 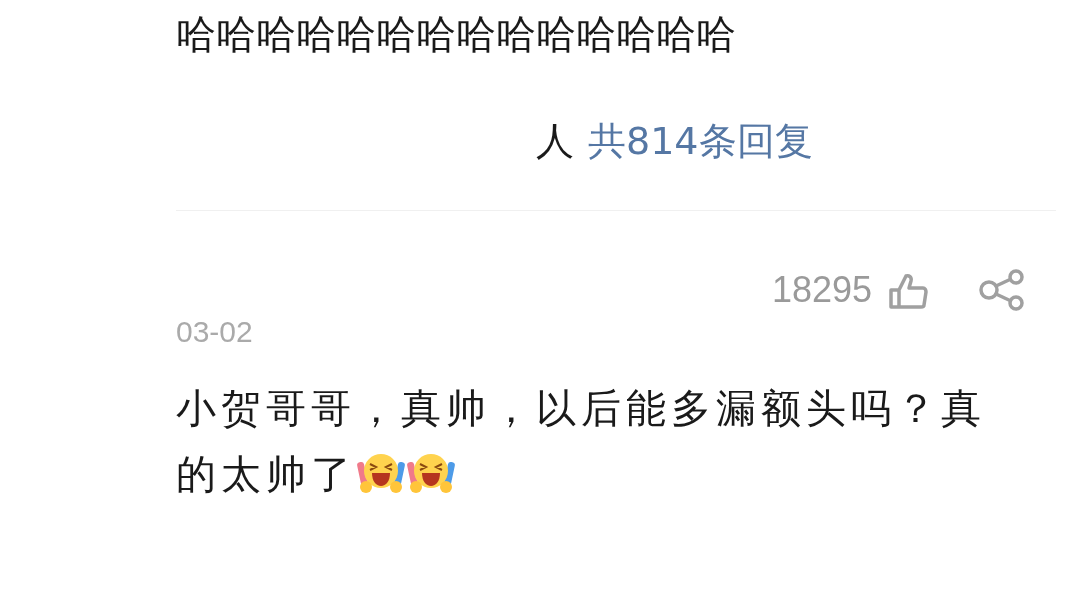 I want to click on like-count: 18295, so click(x=821, y=290).